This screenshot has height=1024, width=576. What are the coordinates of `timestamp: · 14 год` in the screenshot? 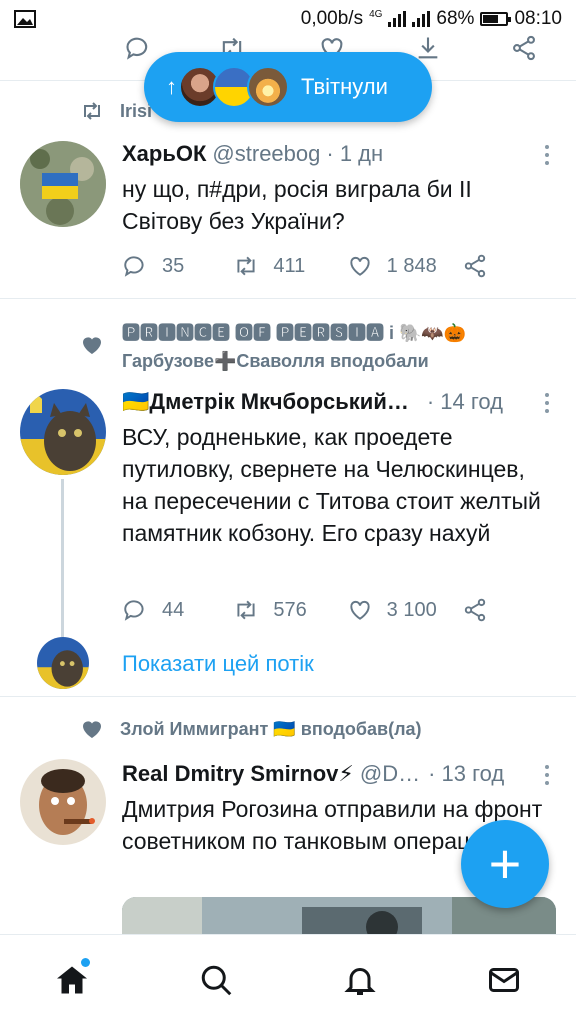 It's located at (465, 402).